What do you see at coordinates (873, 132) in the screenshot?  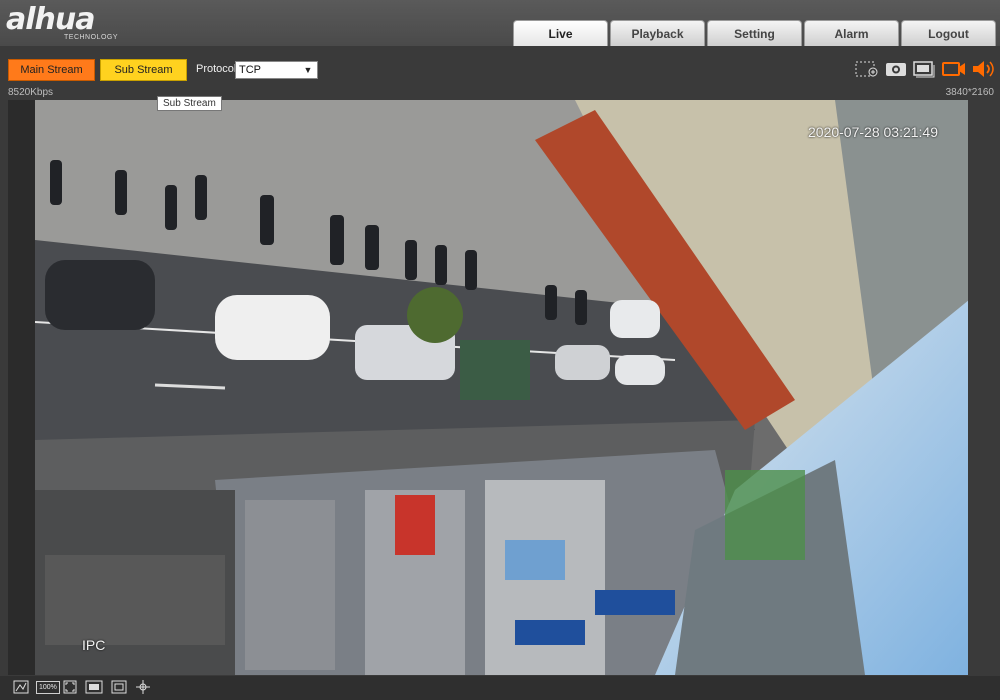 I see `video-timestamp: 2020-07-28 03:21:49` at bounding box center [873, 132].